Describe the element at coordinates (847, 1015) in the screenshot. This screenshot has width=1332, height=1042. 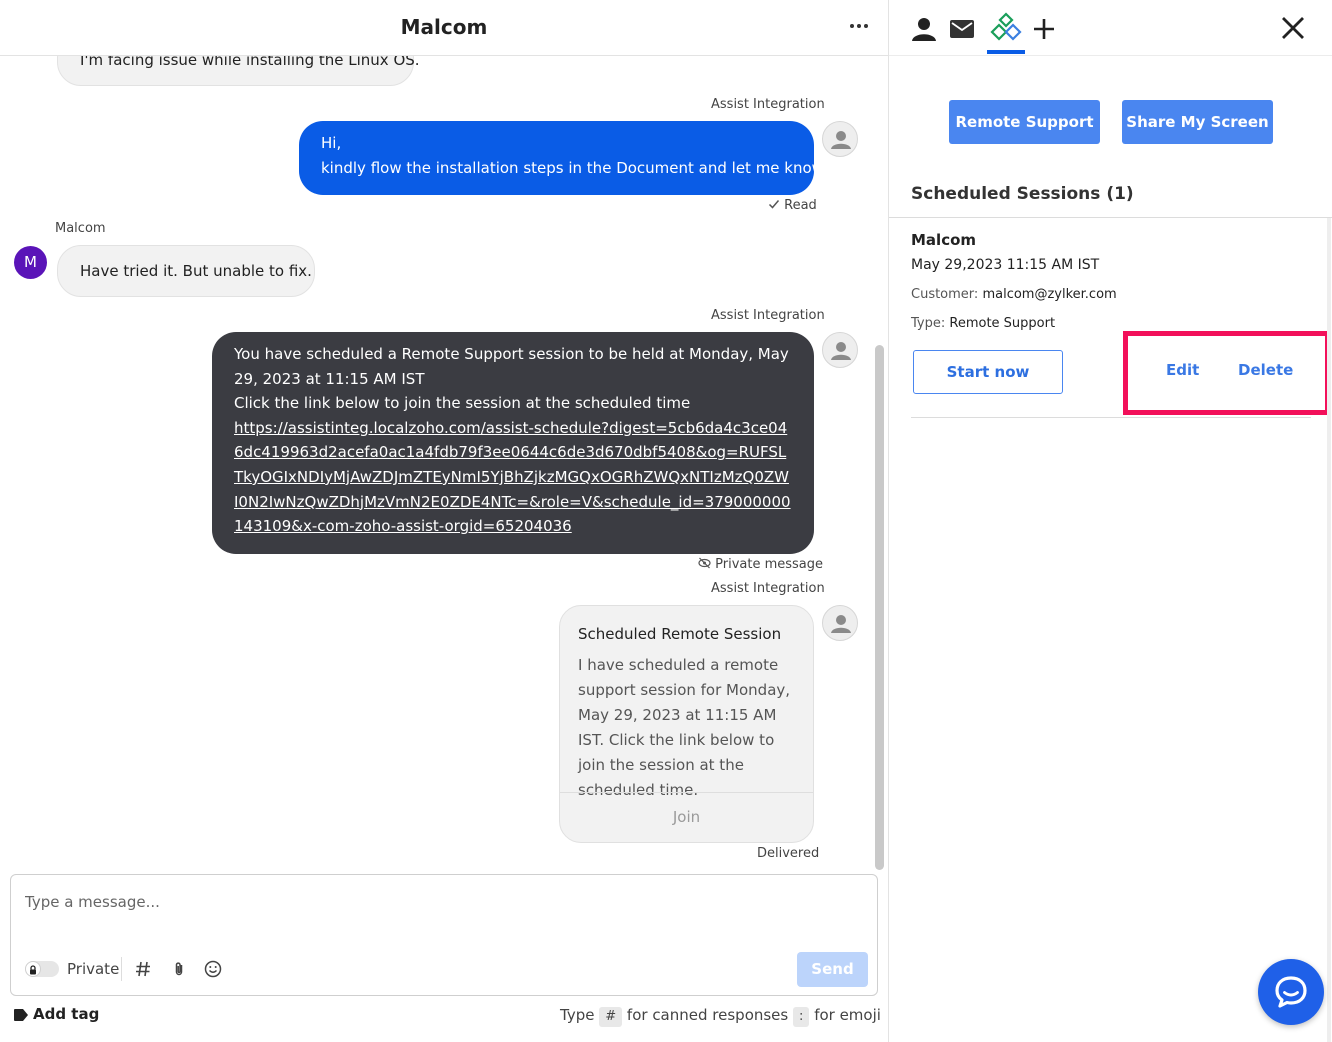
I see `hint-text: for emoji` at that location.